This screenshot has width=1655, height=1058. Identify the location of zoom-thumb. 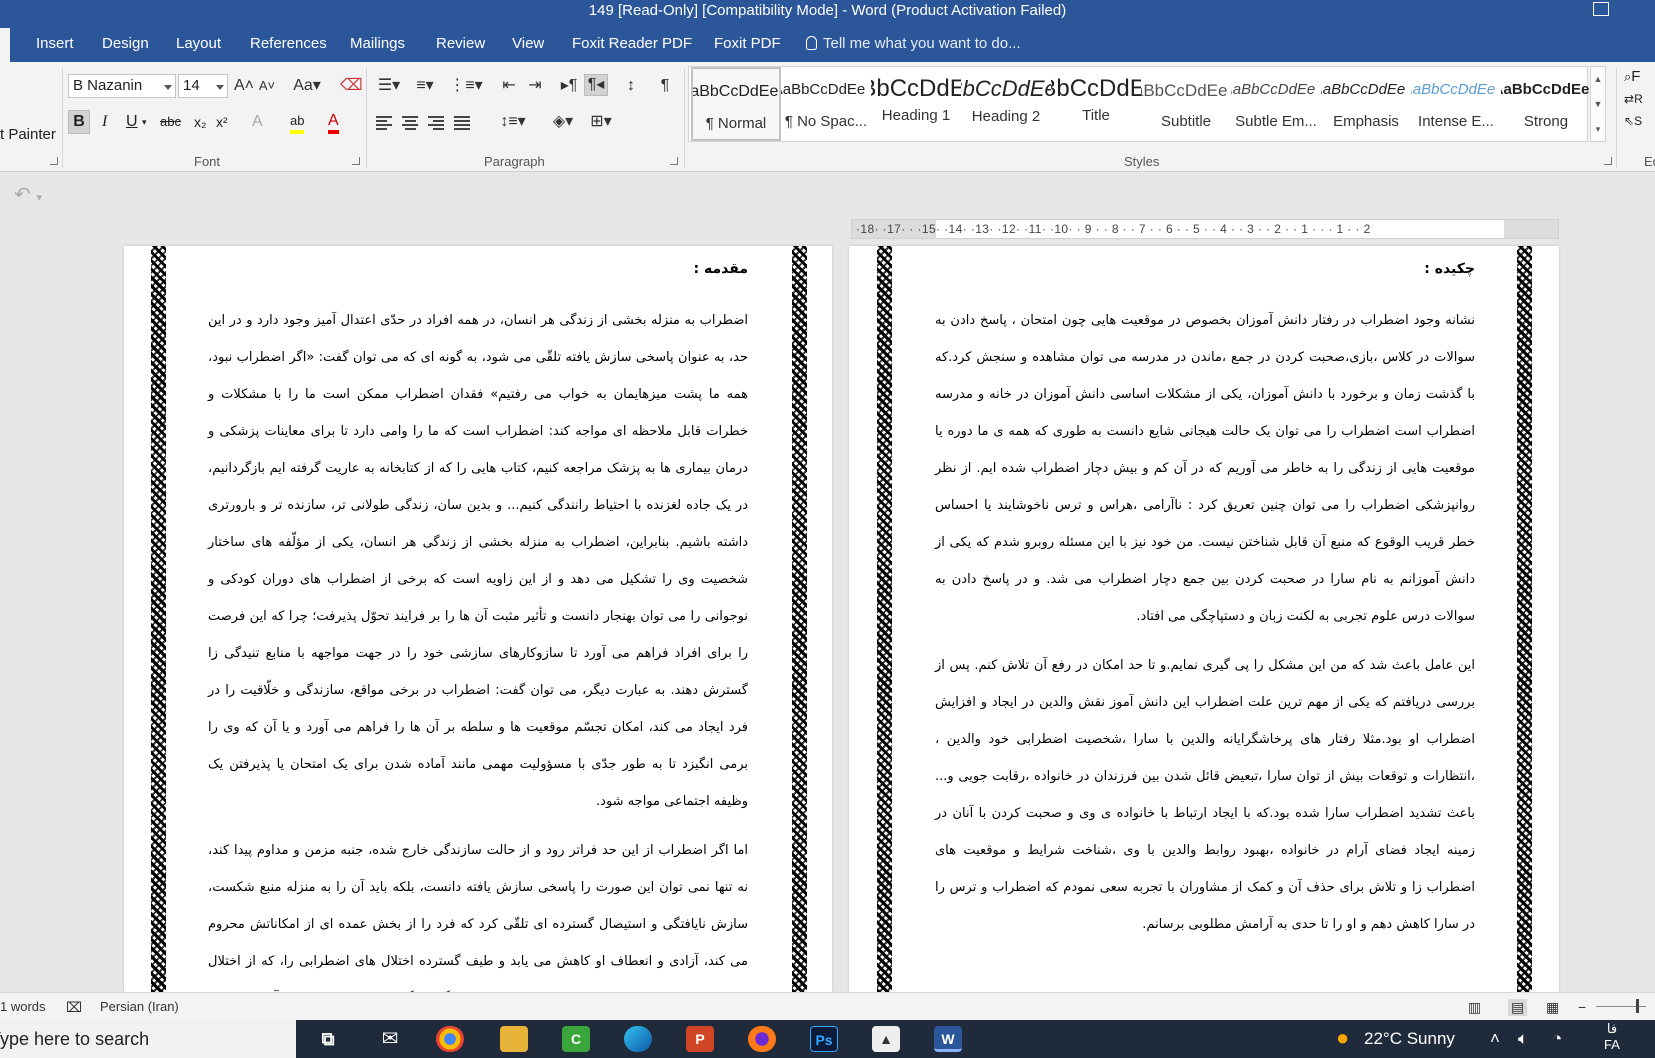
(1637, 1006).